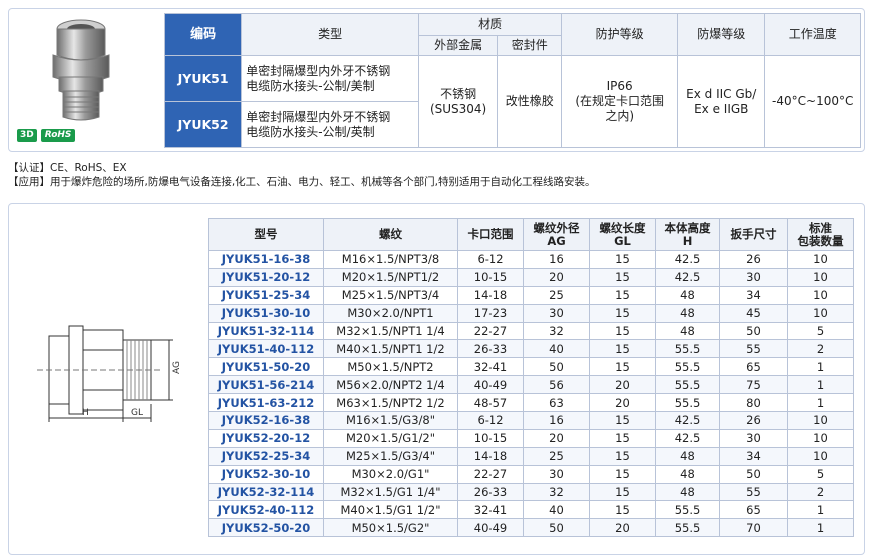  I want to click on cell-model: JYUK52-20-12, so click(266, 438).